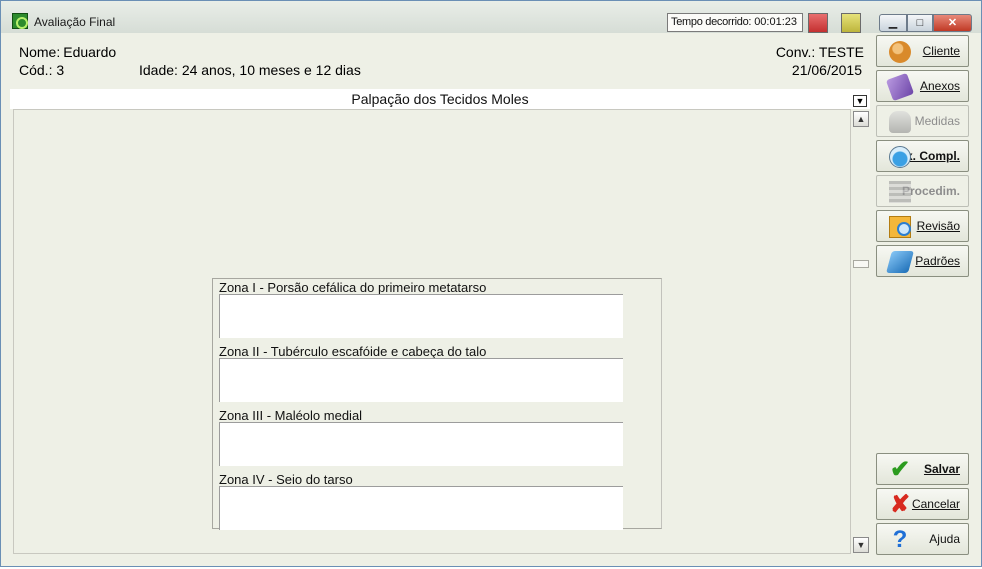  What do you see at coordinates (440, 99) in the screenshot?
I see `section-title: Palpação dos Tecidos Moles` at bounding box center [440, 99].